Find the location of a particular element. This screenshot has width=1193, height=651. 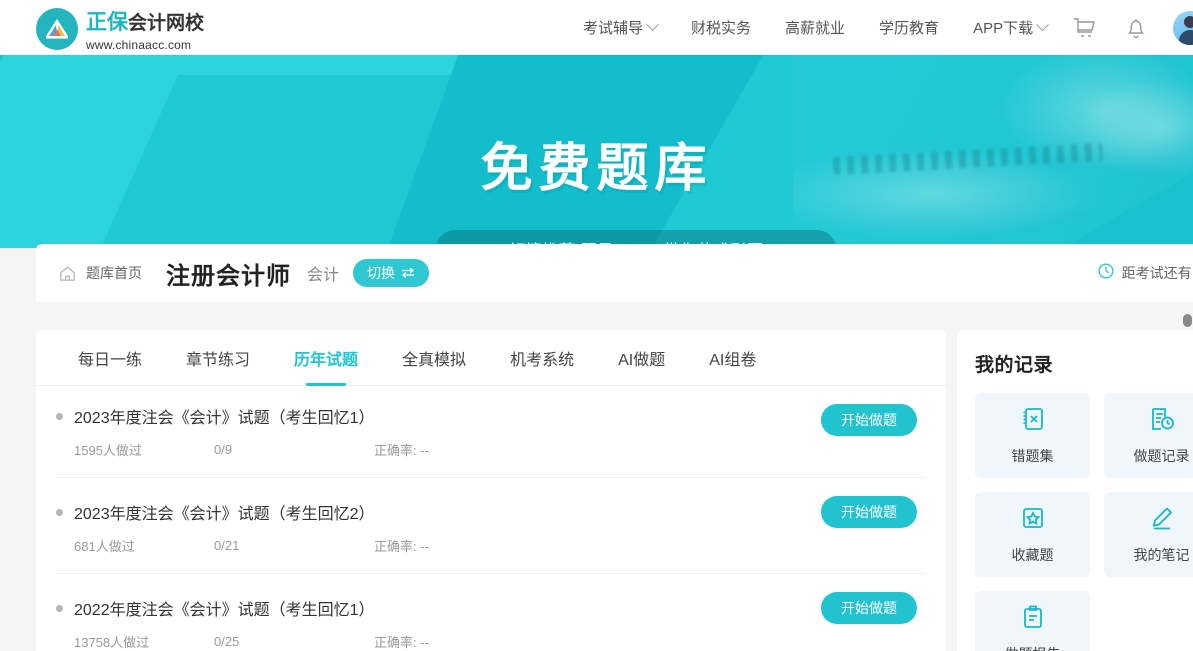

switch-subject-button: 切换 is located at coordinates (391, 273).